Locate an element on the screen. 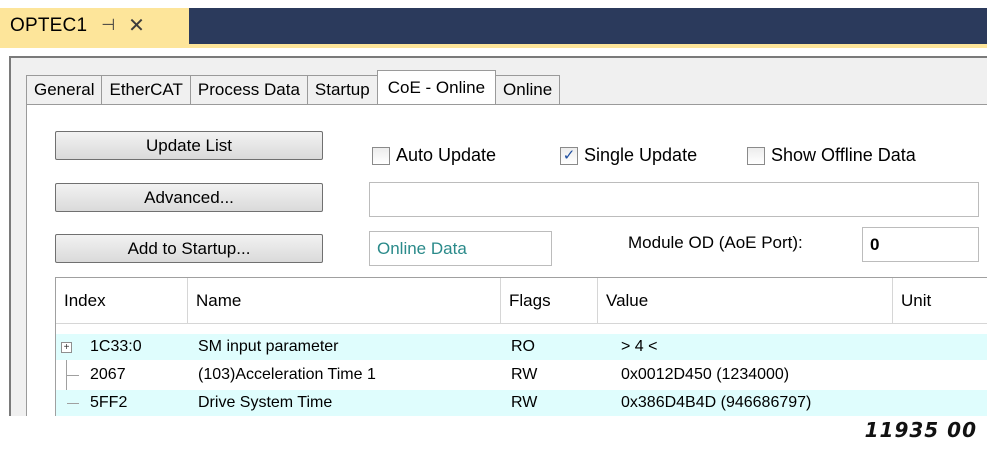 This screenshot has height=450, width=987. row-flags: RO is located at coordinates (523, 346).